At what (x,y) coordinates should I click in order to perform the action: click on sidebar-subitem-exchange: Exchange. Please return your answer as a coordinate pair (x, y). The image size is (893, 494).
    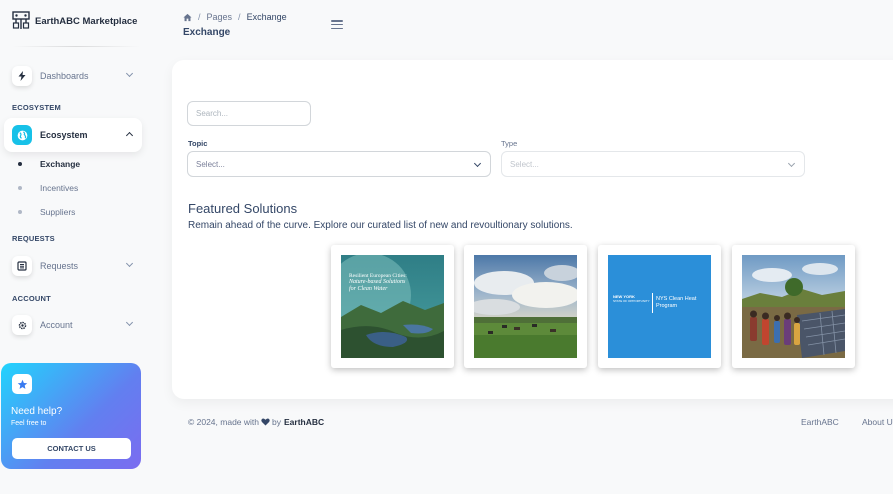
    Looking at the image, I should click on (49, 164).